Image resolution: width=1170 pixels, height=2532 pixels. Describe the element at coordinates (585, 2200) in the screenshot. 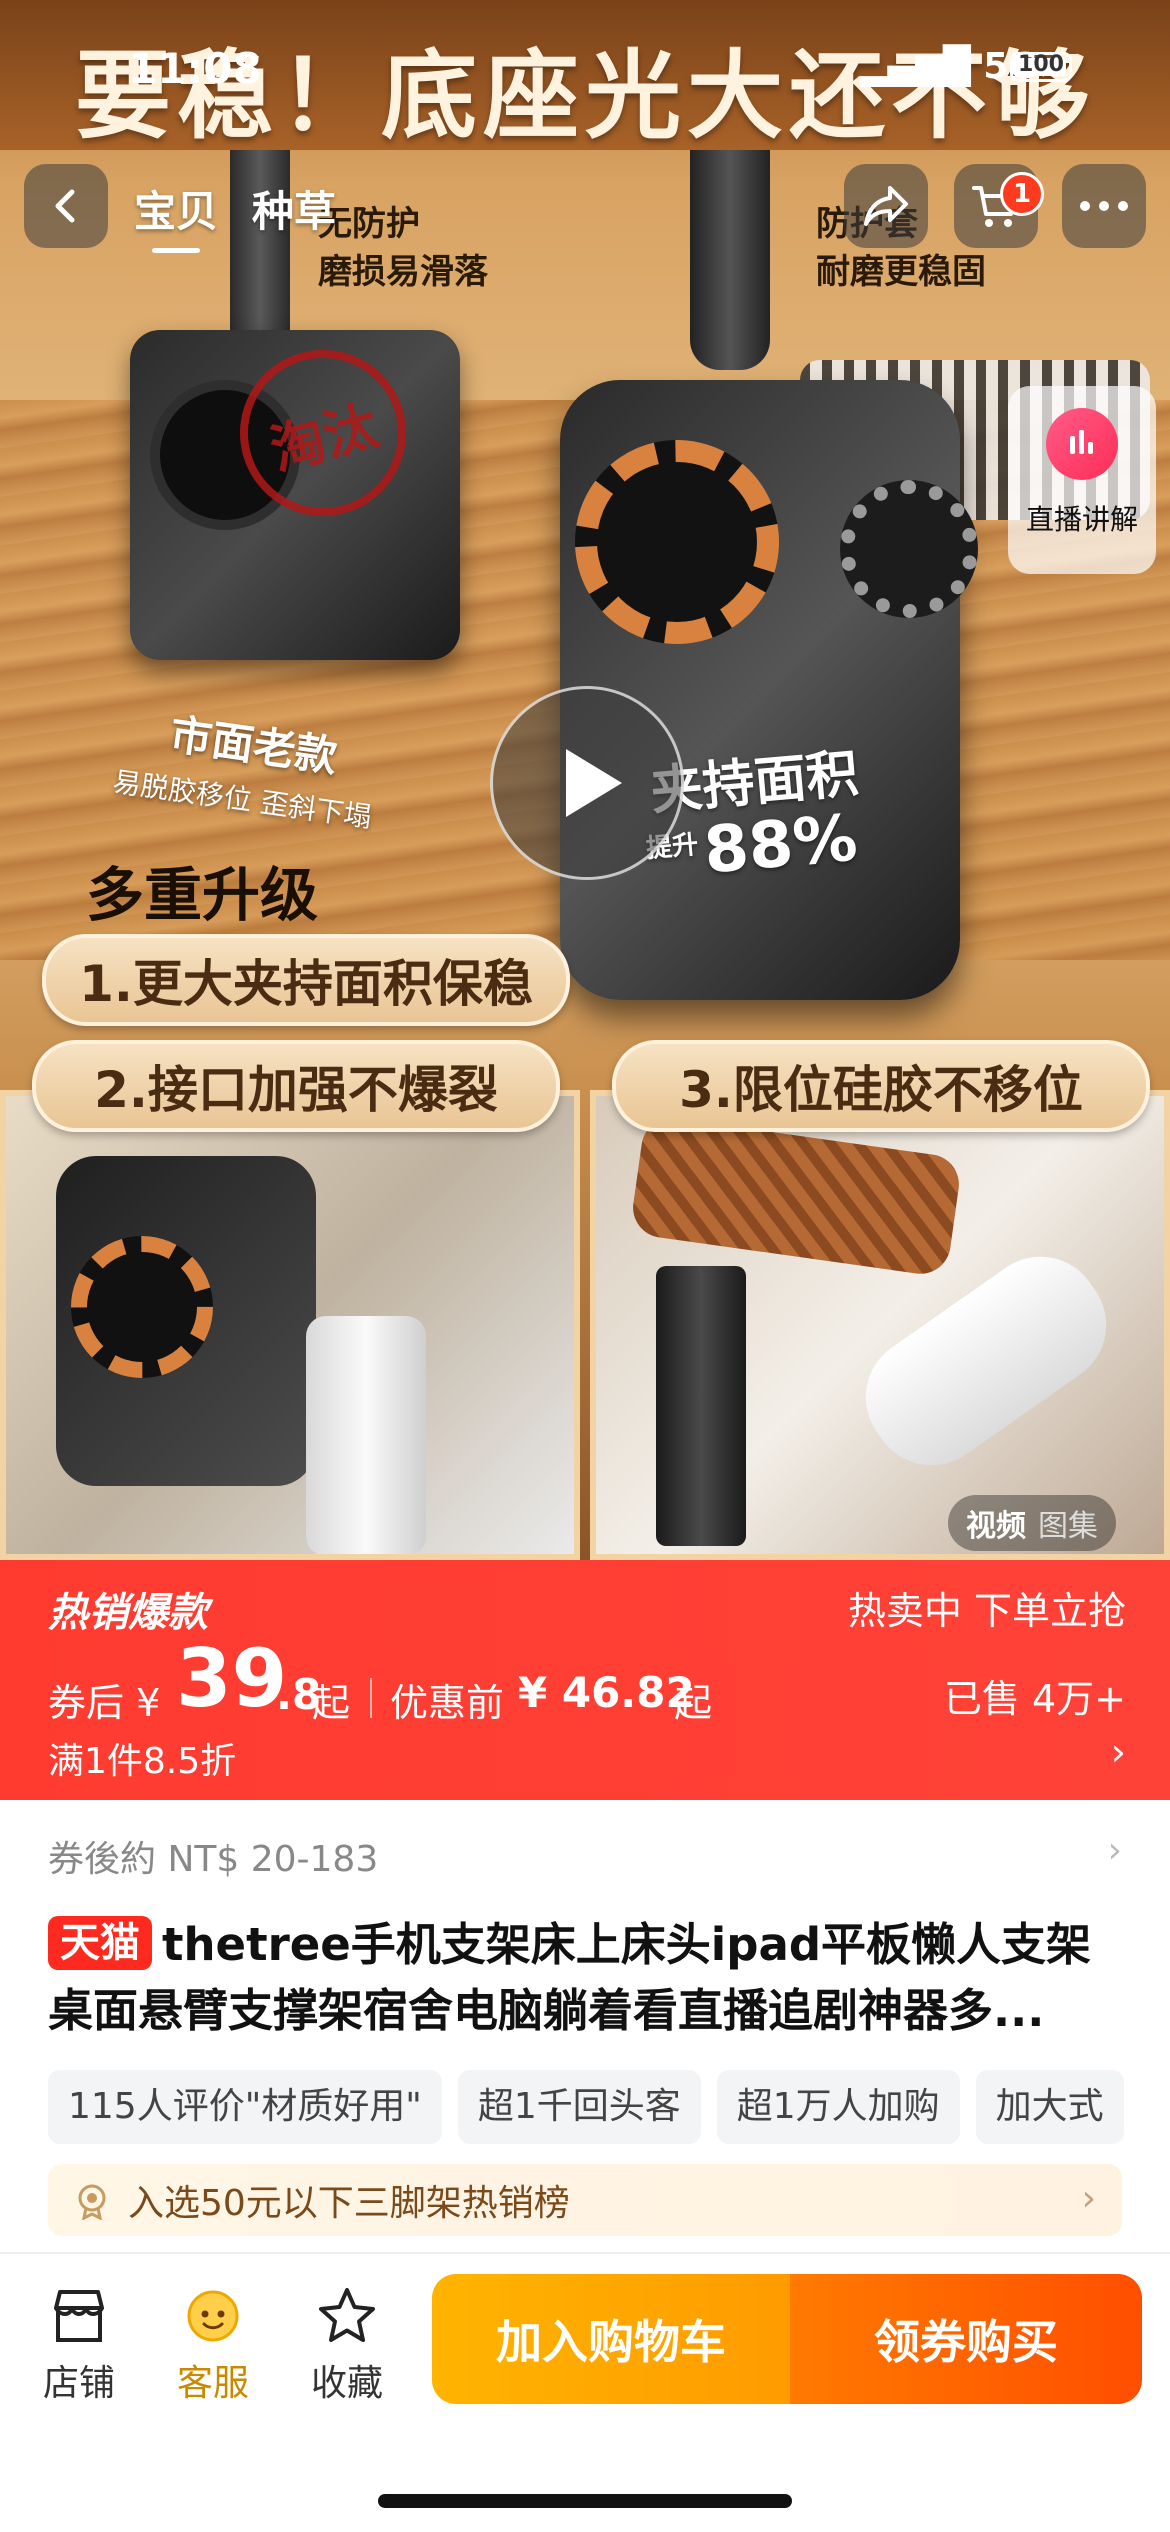

I see `ranking-row: 入选50元以下三脚架热销榜 ›` at that location.